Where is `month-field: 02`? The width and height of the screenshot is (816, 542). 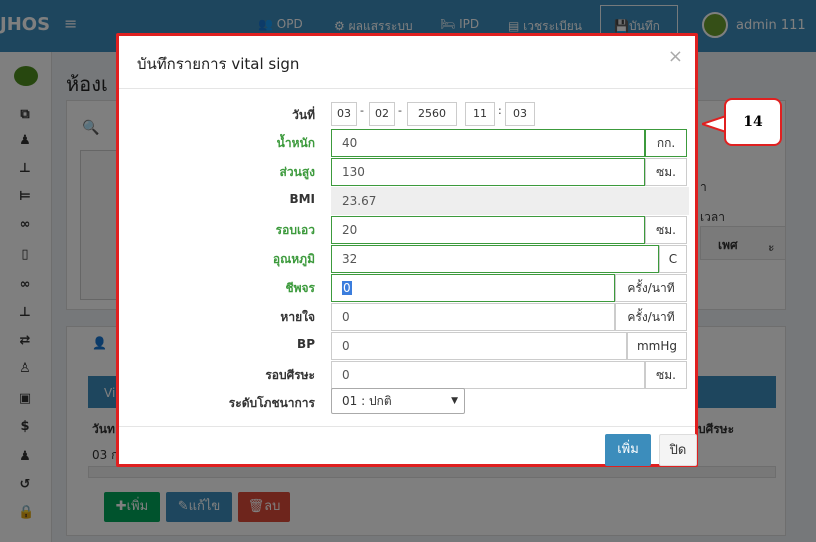 month-field: 02 is located at coordinates (382, 114).